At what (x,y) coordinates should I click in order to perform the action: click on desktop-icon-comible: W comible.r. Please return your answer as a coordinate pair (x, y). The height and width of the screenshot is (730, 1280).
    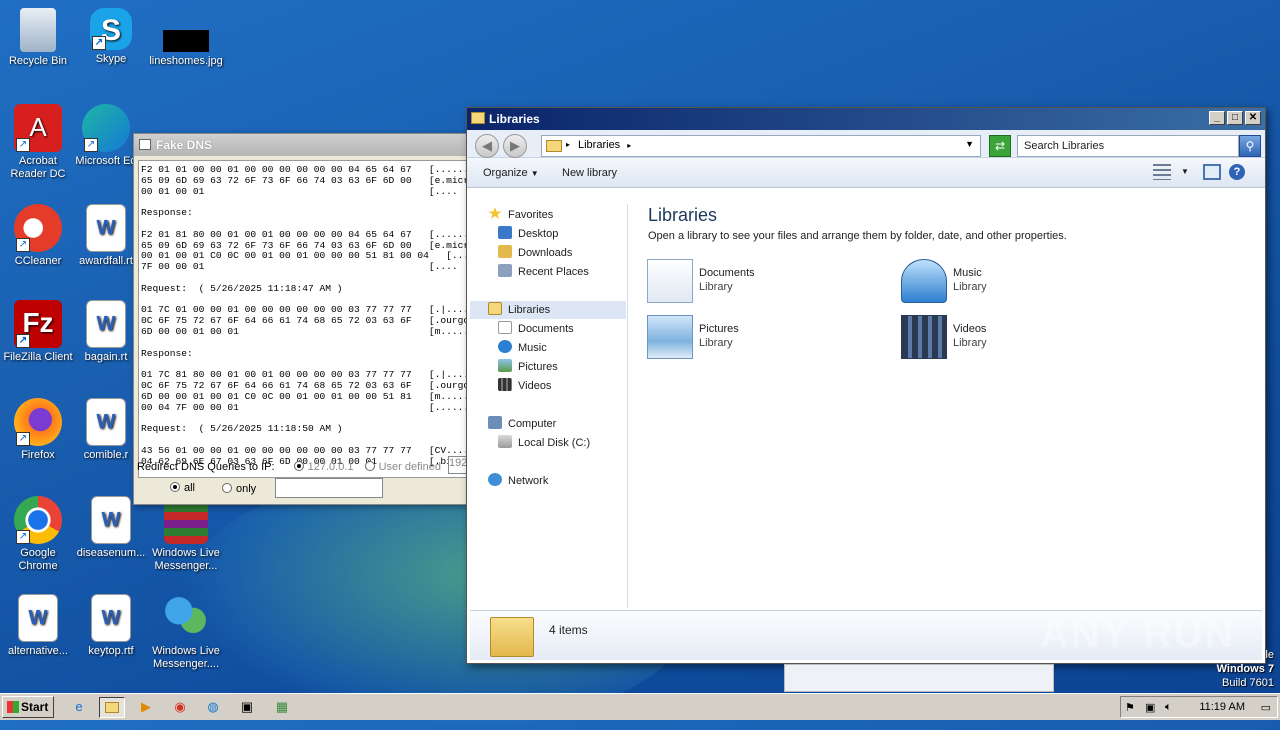
    Looking at the image, I should click on (106, 430).